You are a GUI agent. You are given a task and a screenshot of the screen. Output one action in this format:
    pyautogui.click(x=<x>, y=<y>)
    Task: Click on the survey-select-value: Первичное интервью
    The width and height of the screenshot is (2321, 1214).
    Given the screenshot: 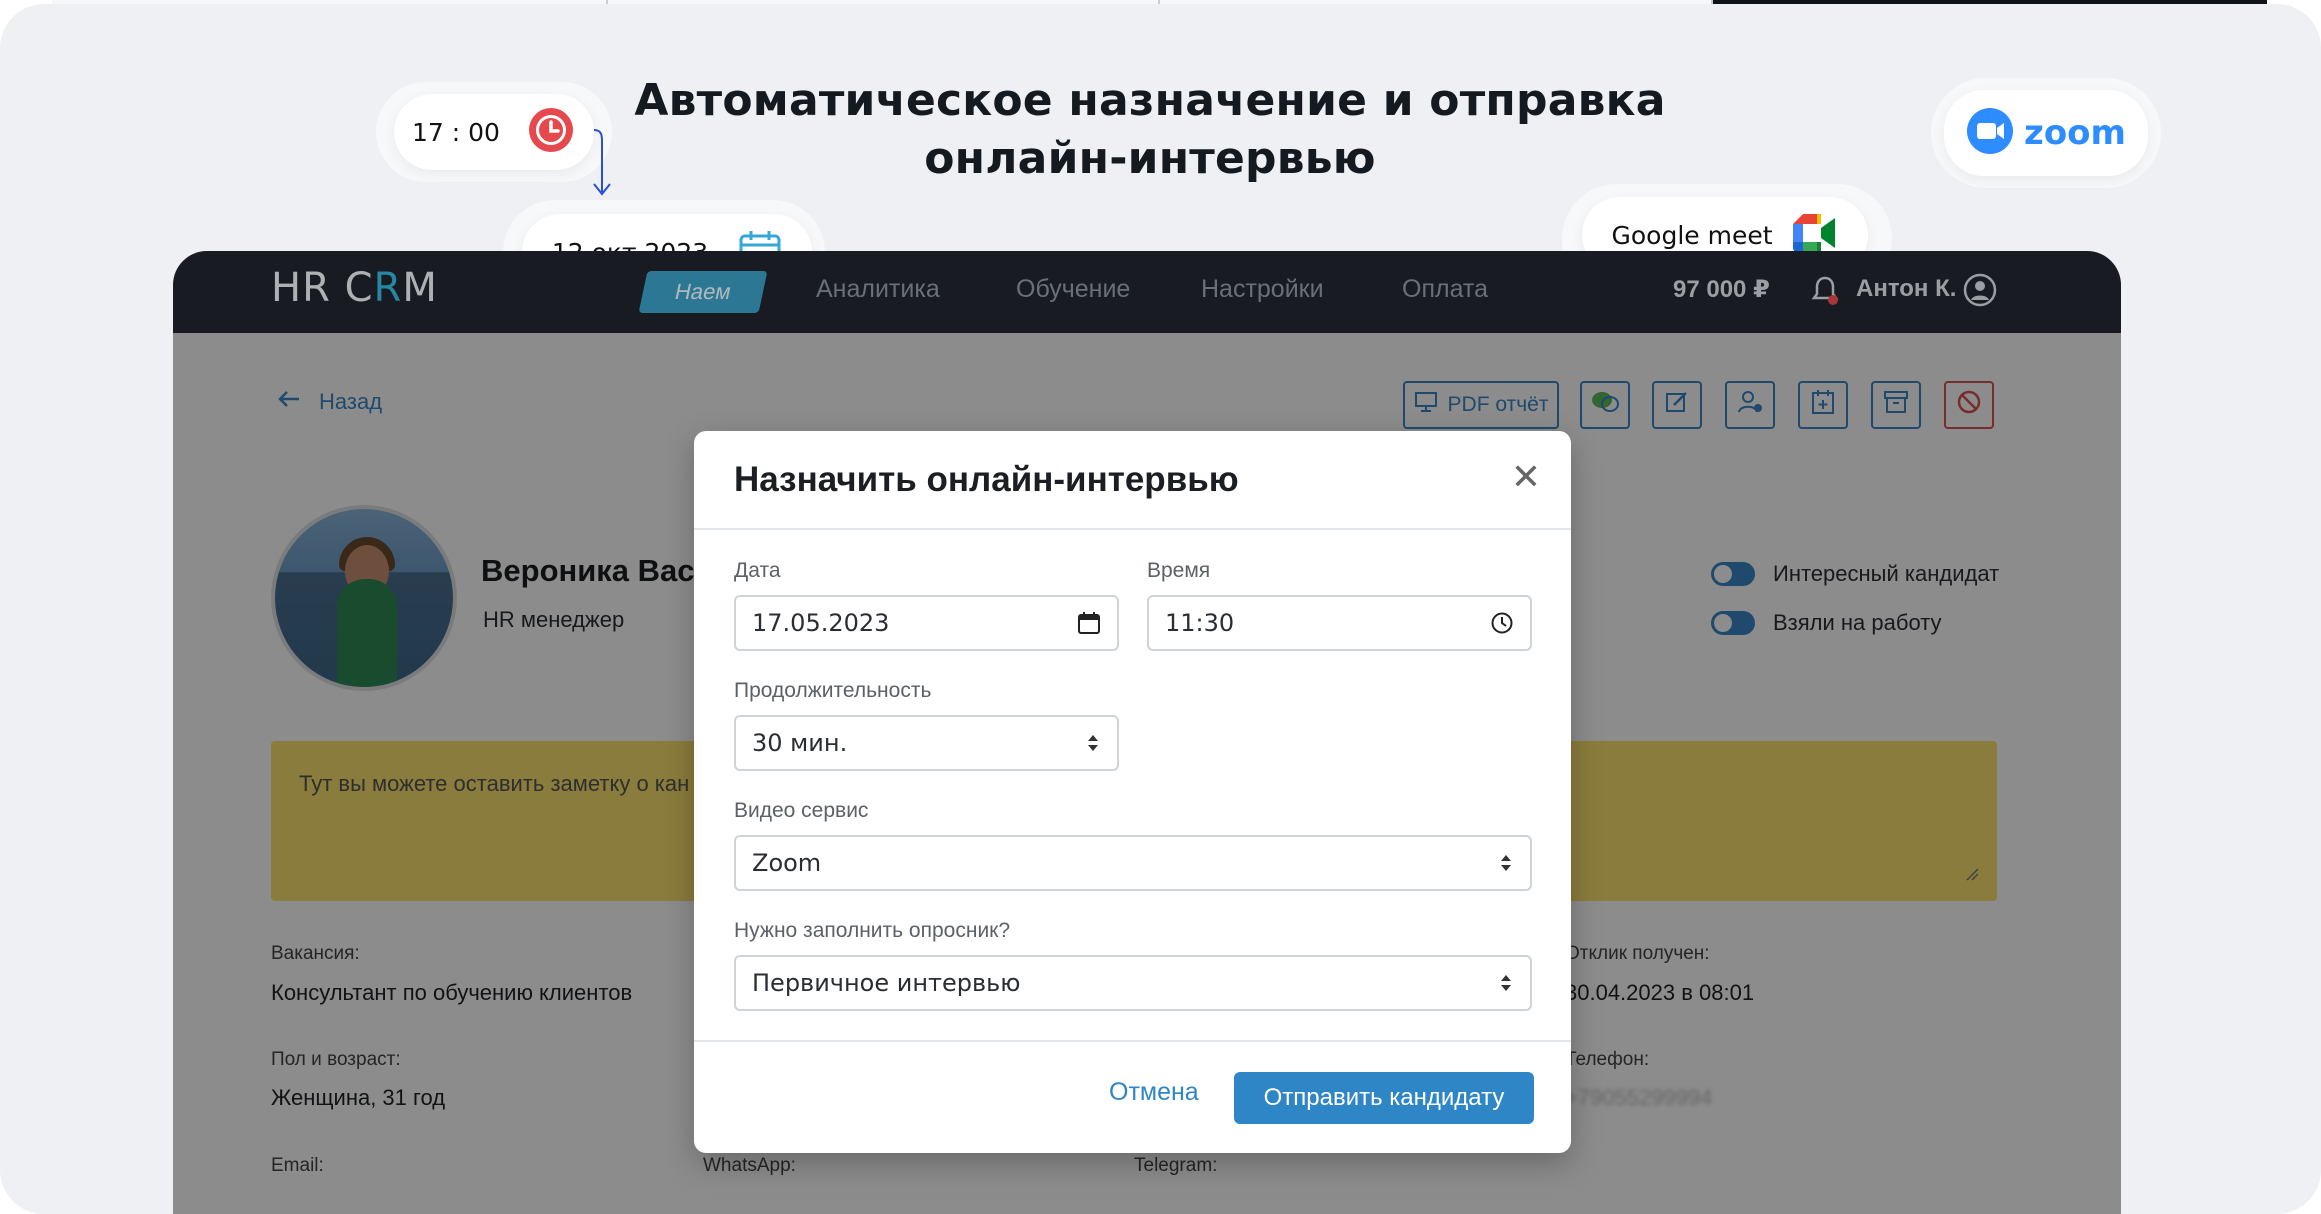 What is the action you would take?
    pyautogui.click(x=886, y=983)
    